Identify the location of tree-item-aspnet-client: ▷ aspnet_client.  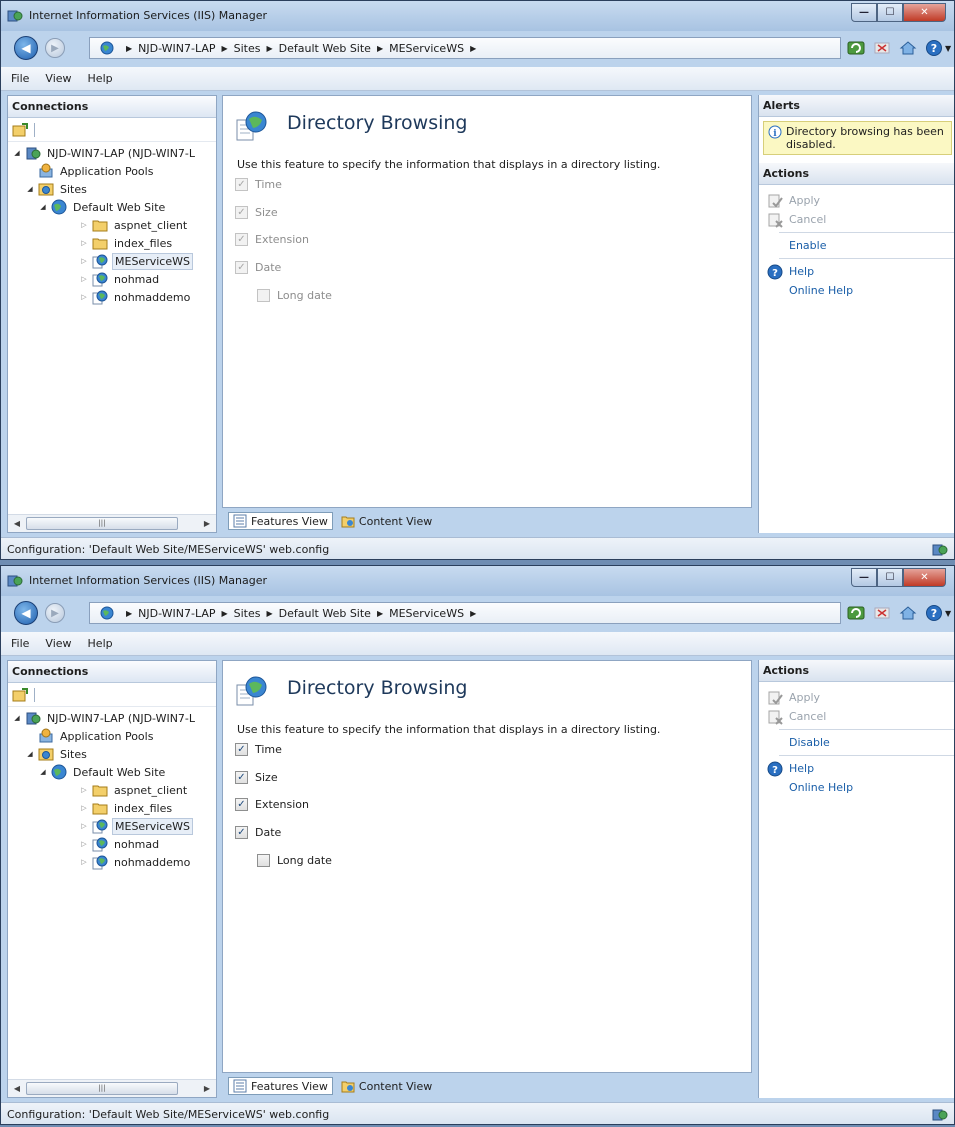
(134, 790).